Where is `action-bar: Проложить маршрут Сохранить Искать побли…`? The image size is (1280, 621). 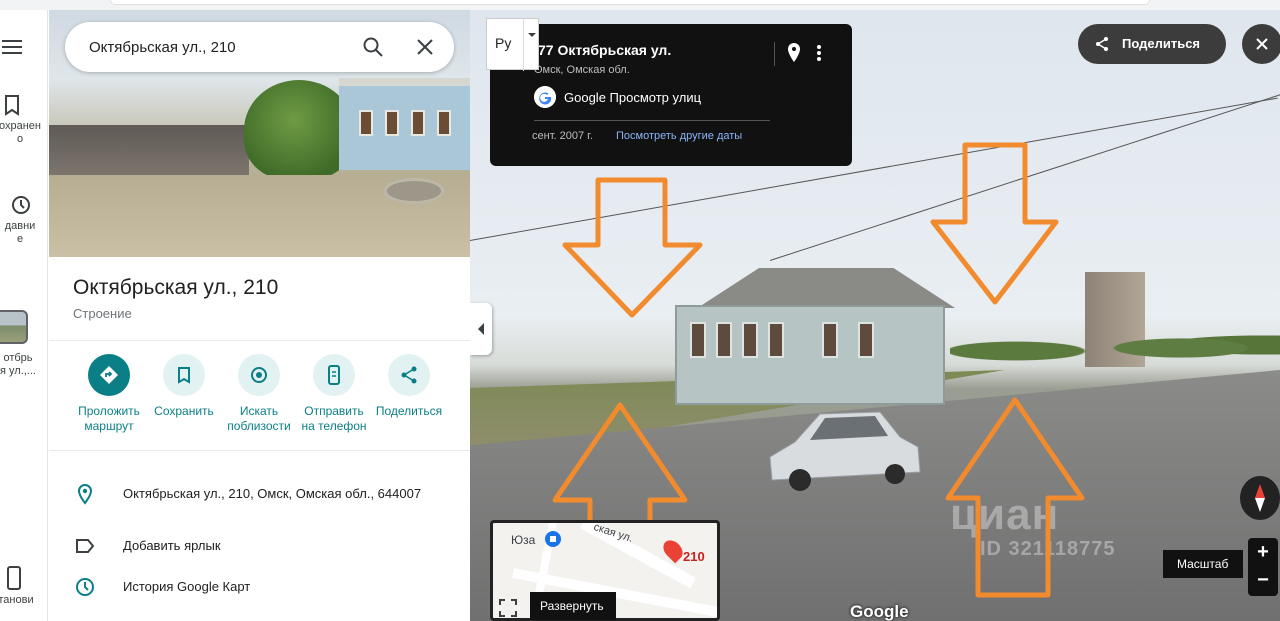 action-bar: Проложить маршрут Сохранить Искать побли… is located at coordinates (259, 404).